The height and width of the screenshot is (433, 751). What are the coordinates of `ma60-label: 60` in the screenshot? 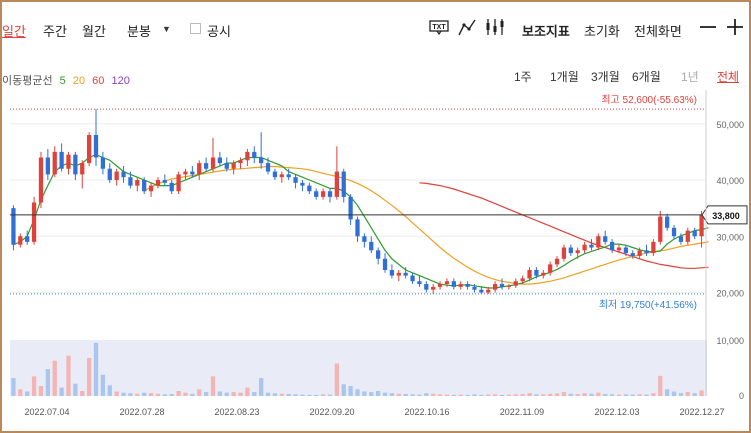 It's located at (98, 81).